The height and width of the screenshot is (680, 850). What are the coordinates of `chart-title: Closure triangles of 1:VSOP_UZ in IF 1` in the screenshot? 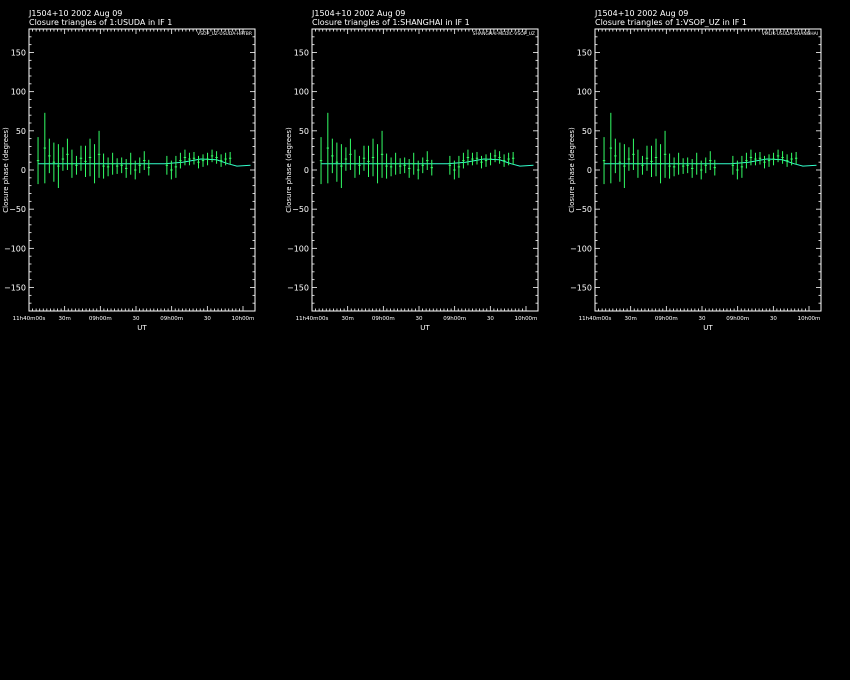 It's located at (671, 22).